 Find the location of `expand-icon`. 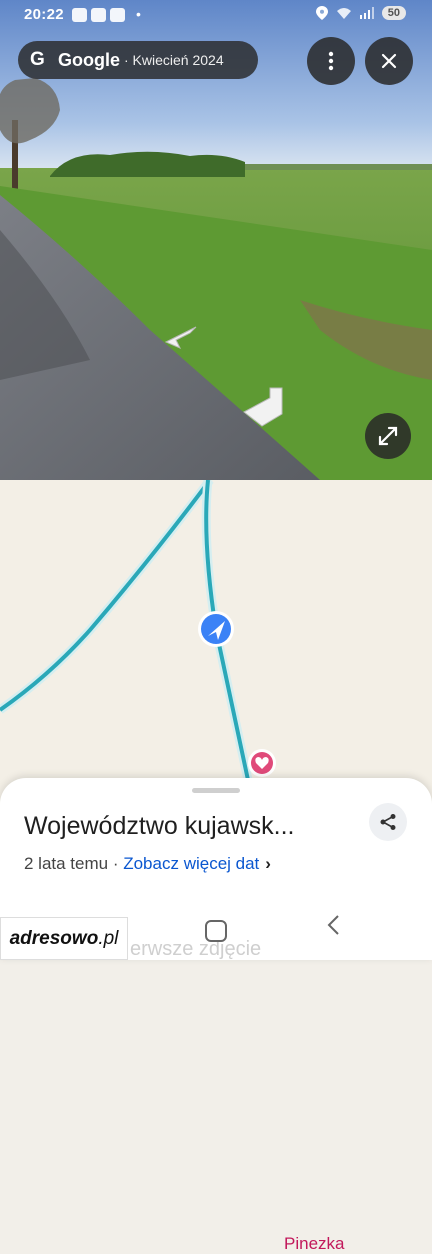

expand-icon is located at coordinates (388, 436).